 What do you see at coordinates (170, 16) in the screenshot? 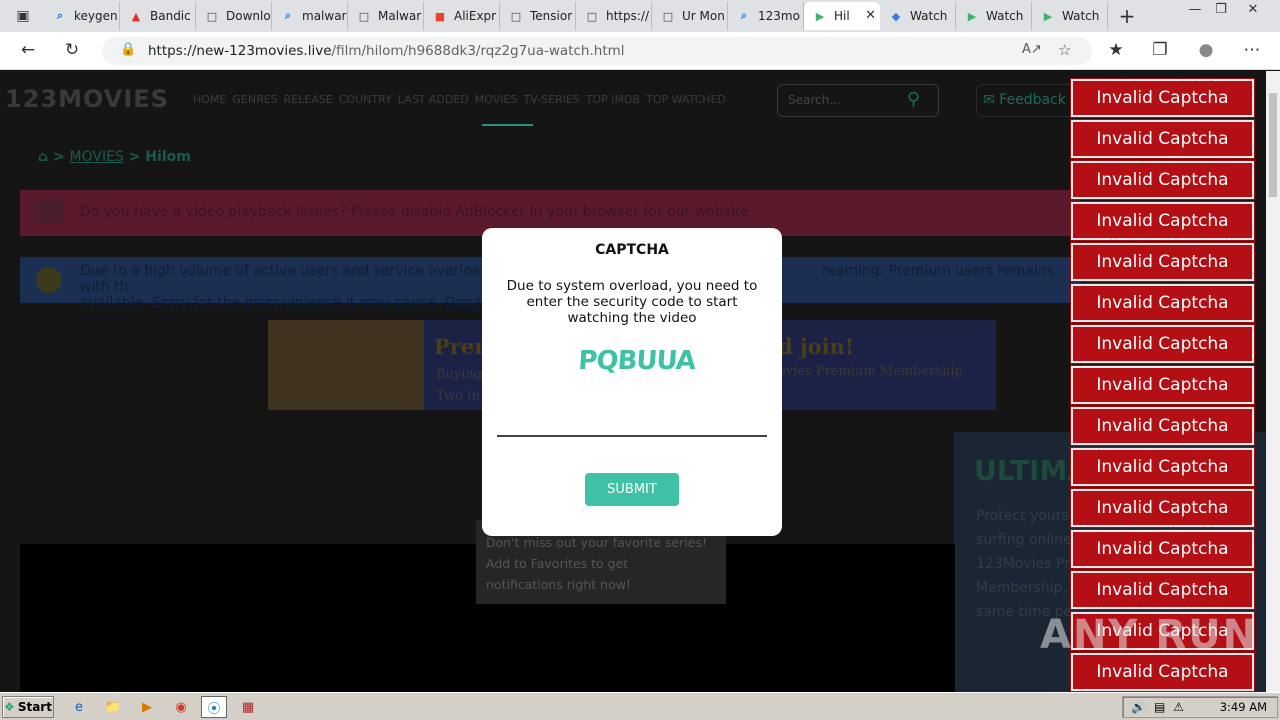
I see `tab-label: Bandic` at bounding box center [170, 16].